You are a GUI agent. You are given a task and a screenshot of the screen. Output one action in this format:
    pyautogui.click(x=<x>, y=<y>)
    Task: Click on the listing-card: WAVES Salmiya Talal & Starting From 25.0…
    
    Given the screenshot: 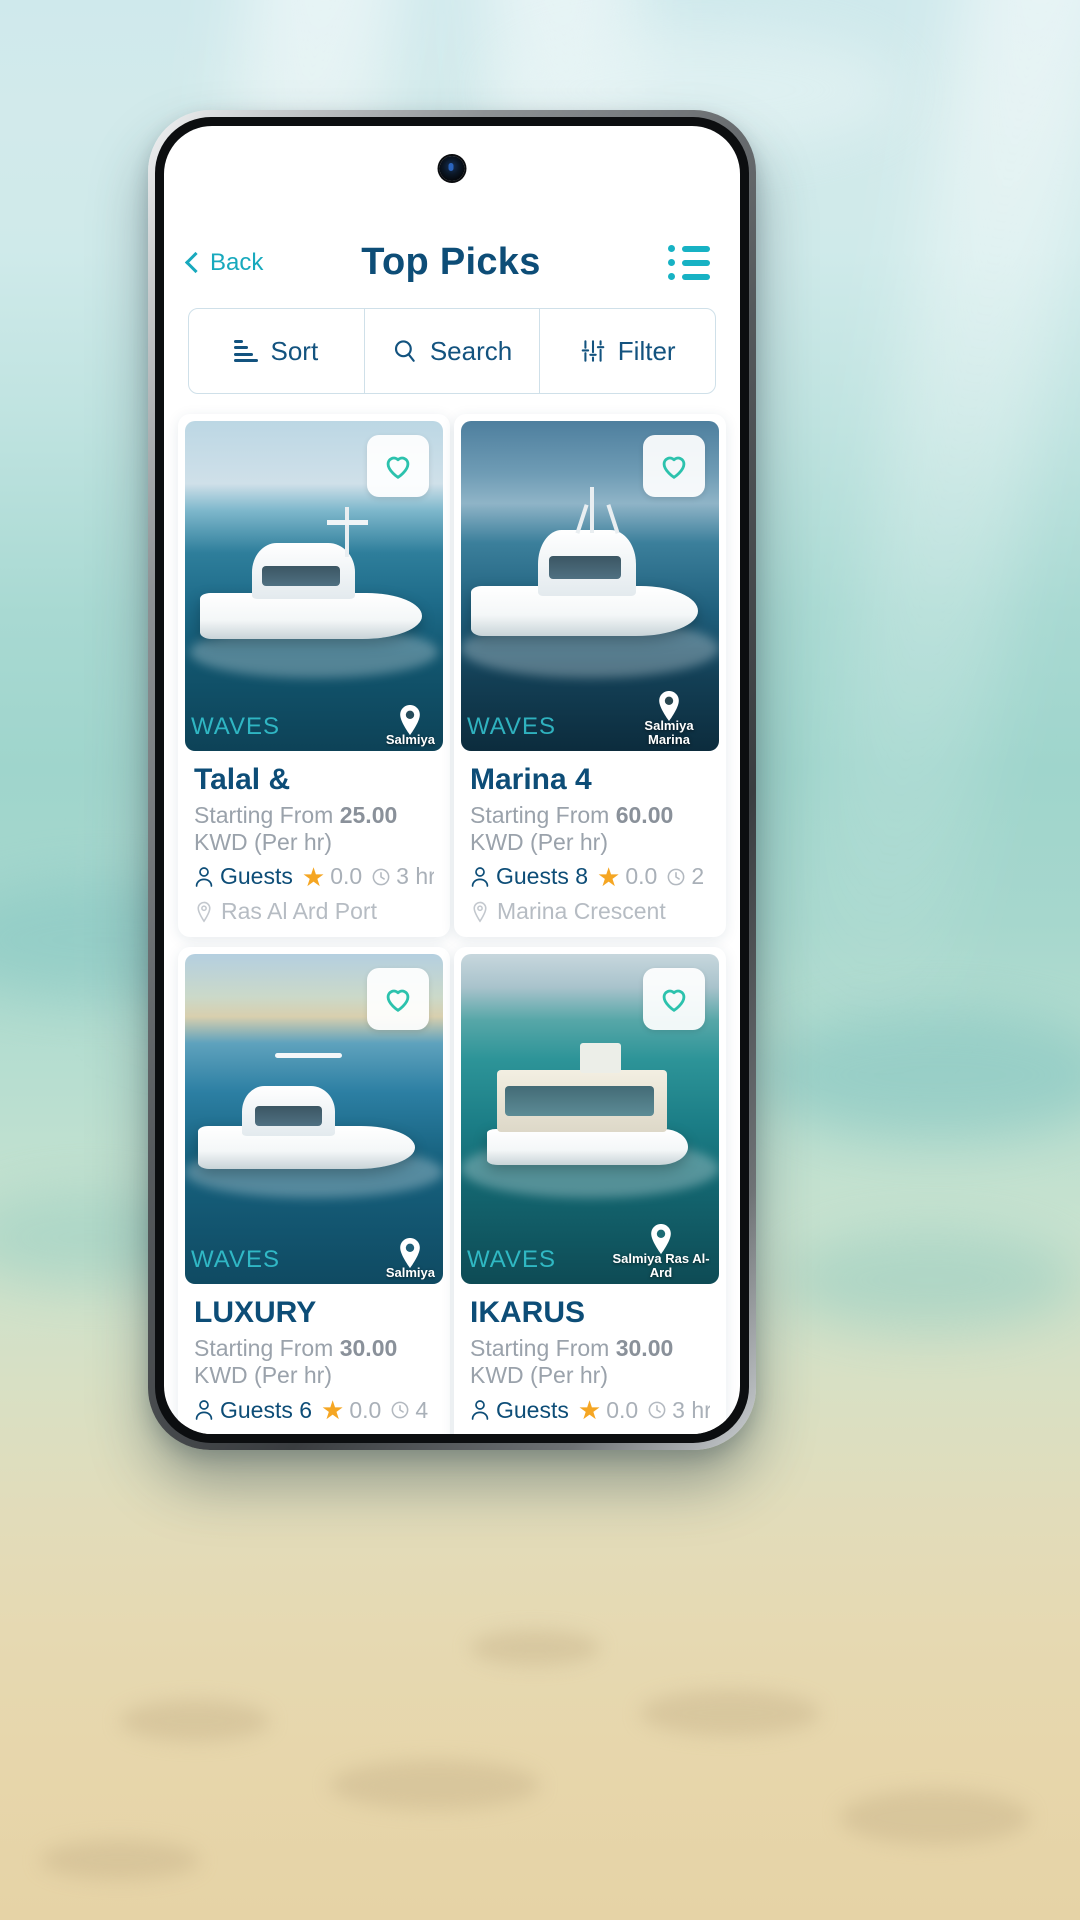 What is the action you would take?
    pyautogui.click(x=314, y=676)
    